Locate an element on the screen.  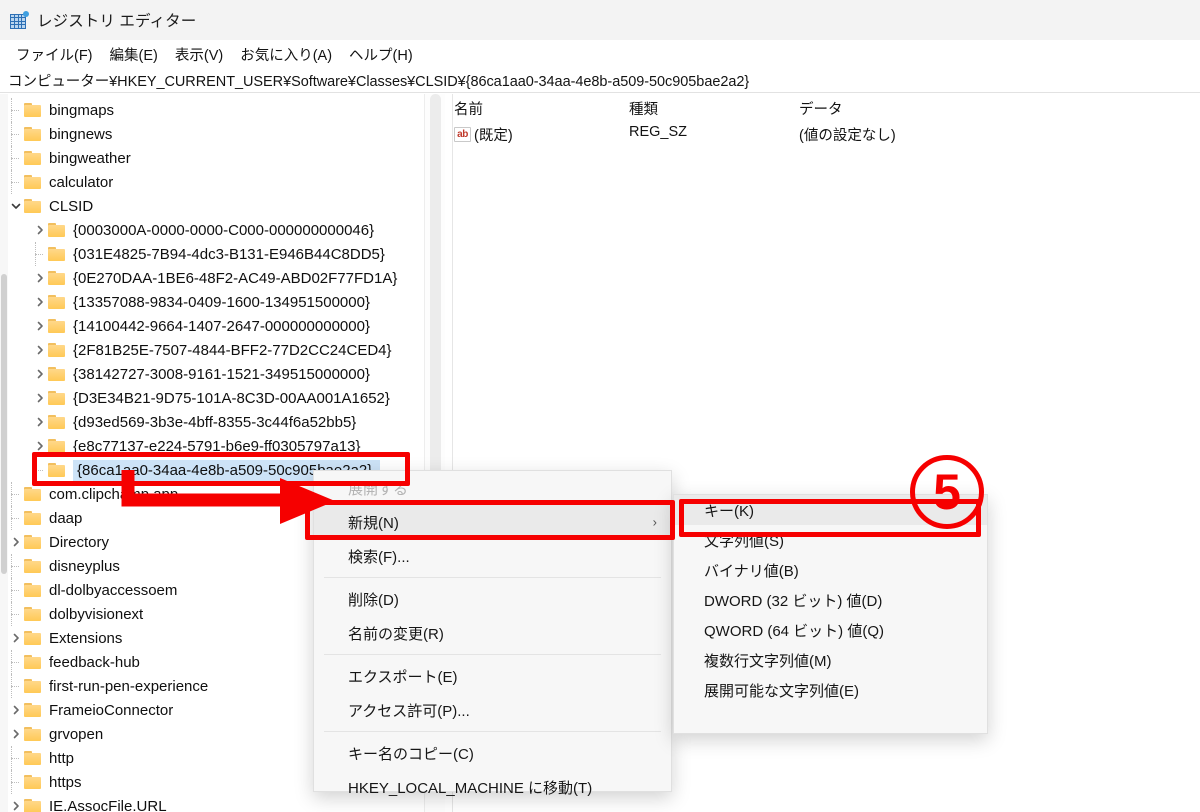
tree-item: {13357088-9834-0409-1600-134951500000} is located at coordinates (203, 302).